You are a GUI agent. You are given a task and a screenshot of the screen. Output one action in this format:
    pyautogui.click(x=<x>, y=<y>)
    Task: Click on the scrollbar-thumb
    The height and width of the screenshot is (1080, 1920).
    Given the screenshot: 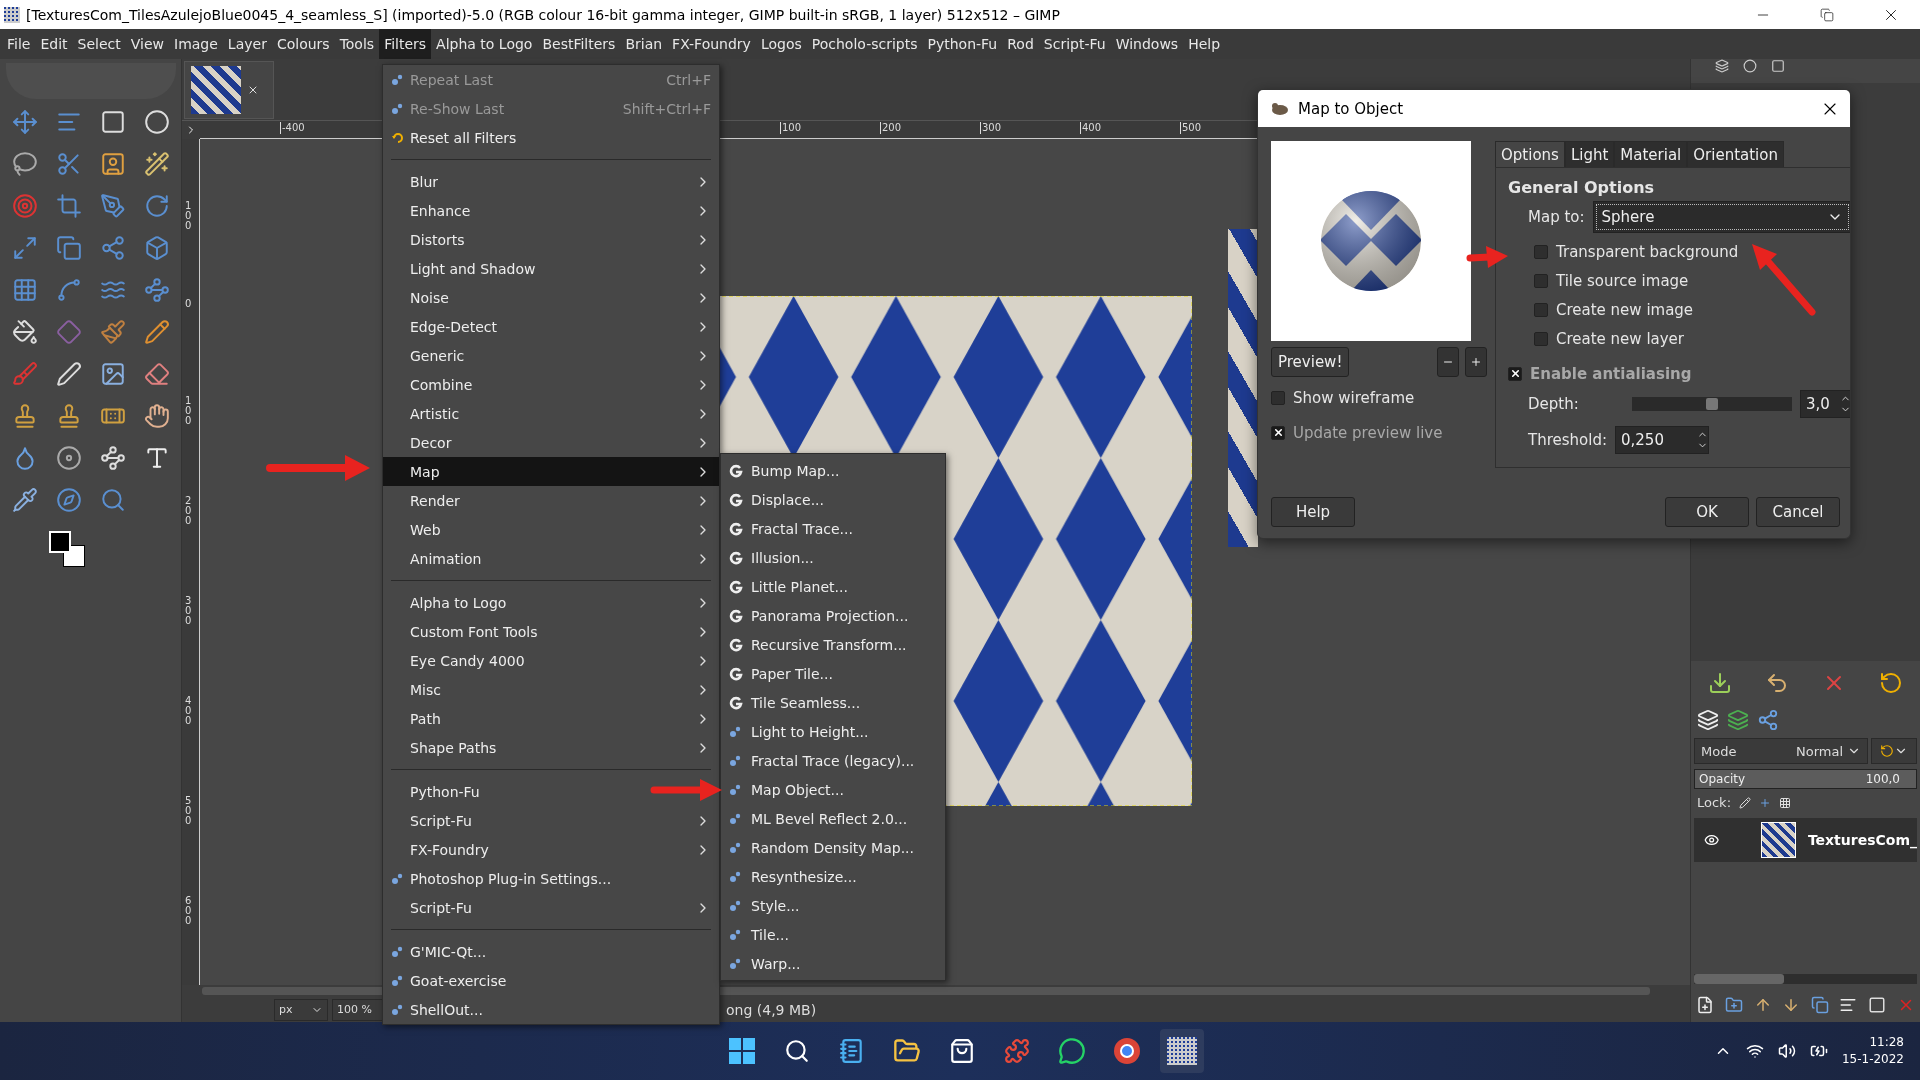 What is the action you would take?
    pyautogui.click(x=1739, y=979)
    